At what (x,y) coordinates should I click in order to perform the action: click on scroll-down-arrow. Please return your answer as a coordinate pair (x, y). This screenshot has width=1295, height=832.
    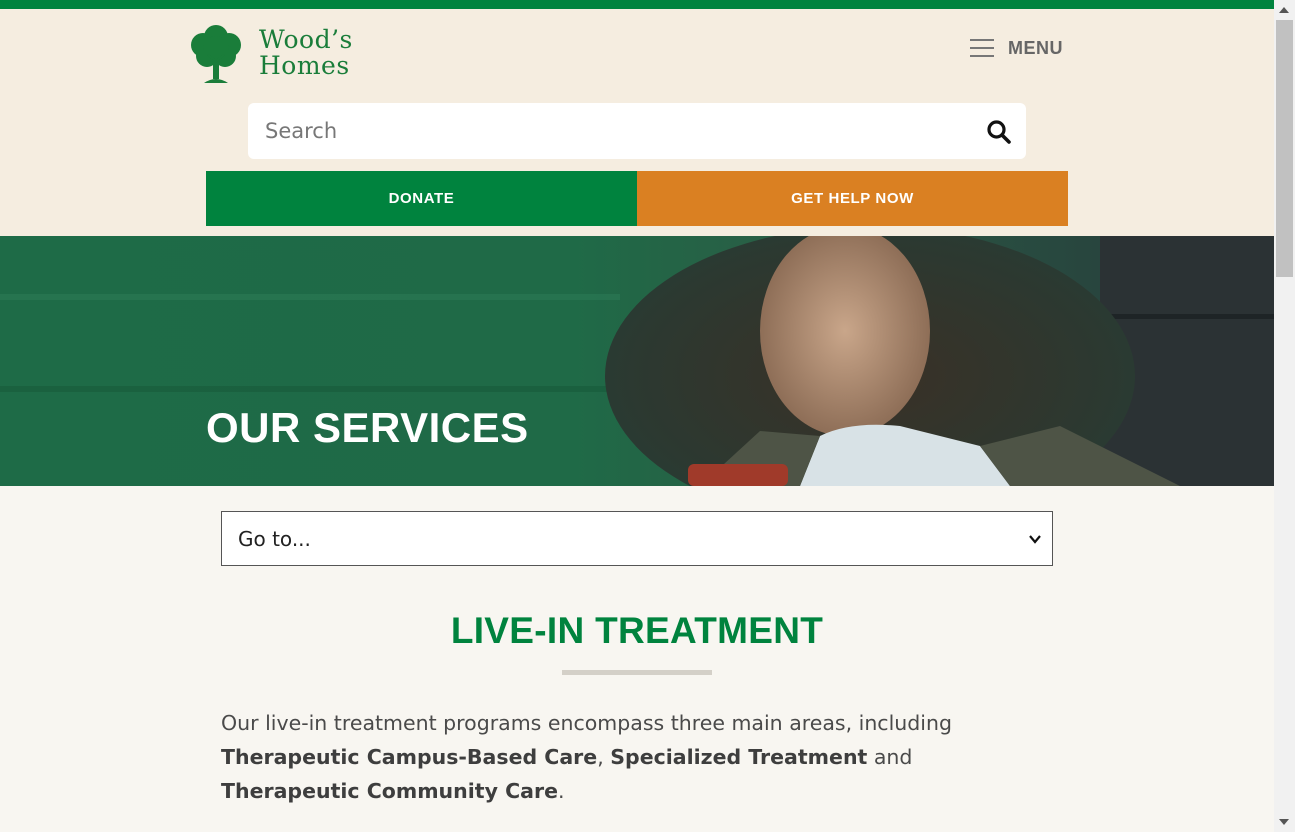
    Looking at the image, I should click on (1284, 822).